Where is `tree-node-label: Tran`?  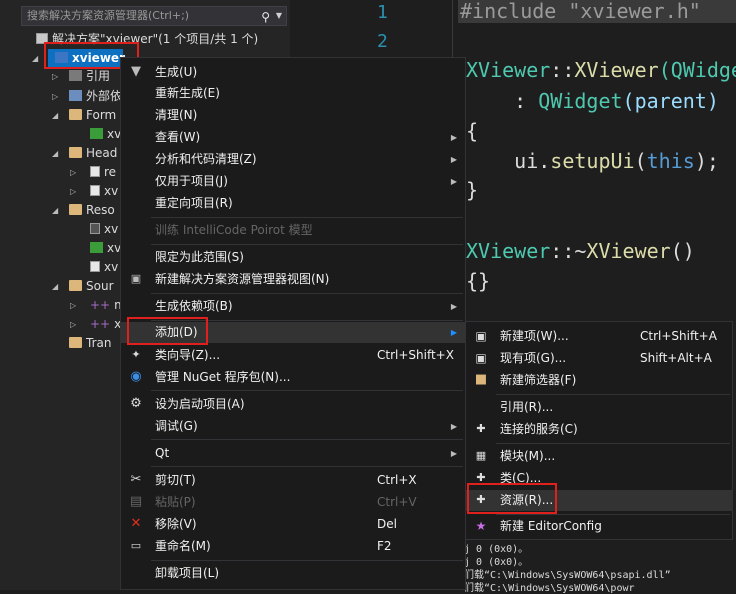
tree-node-label: Tran is located at coordinates (99, 343).